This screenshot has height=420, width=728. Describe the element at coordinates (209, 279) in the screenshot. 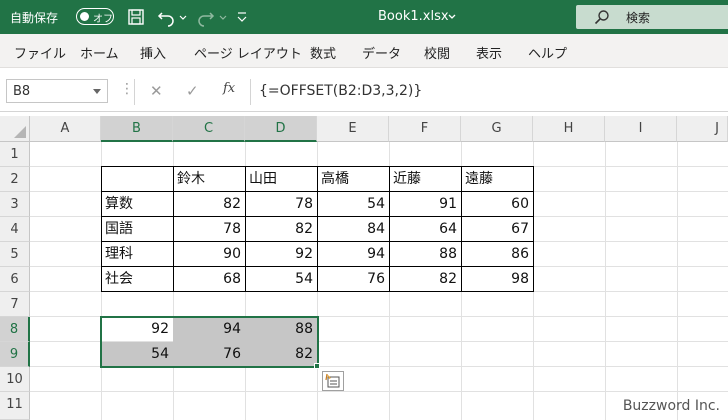

I see `cell-c6: 68` at that location.